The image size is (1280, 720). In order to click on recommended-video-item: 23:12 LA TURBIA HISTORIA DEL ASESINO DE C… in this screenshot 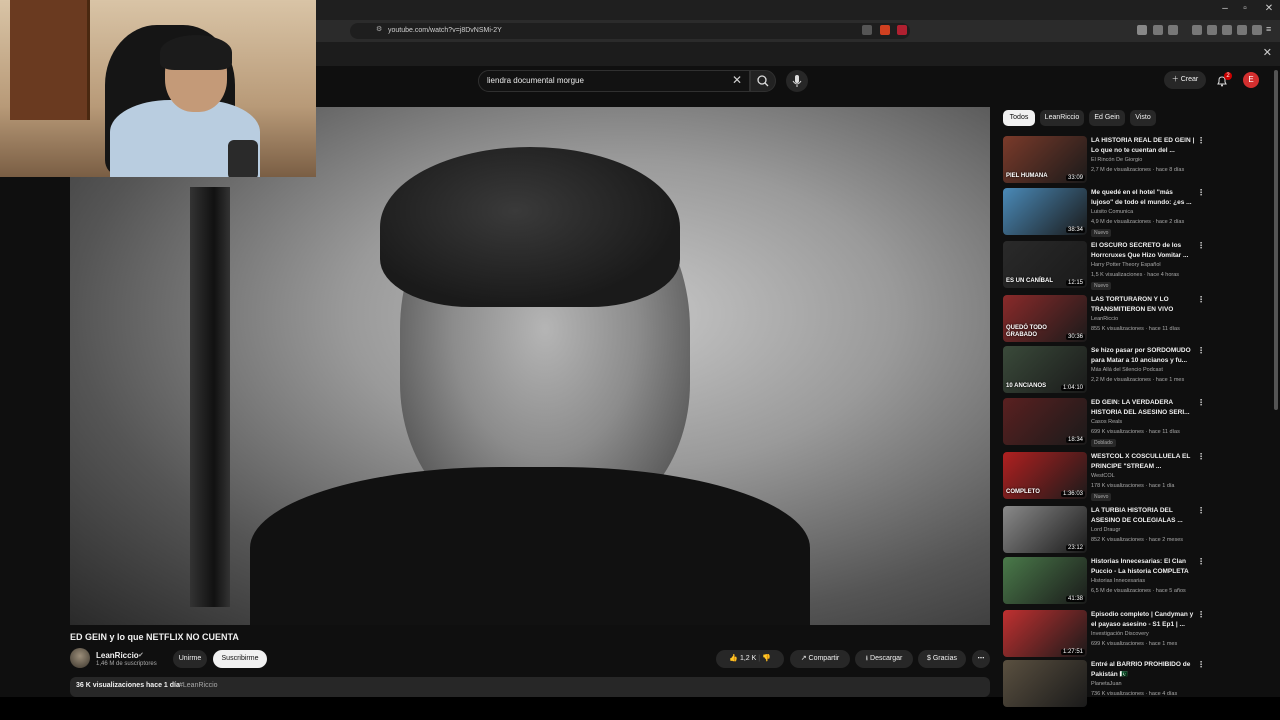, I will do `click(1104, 531)`.